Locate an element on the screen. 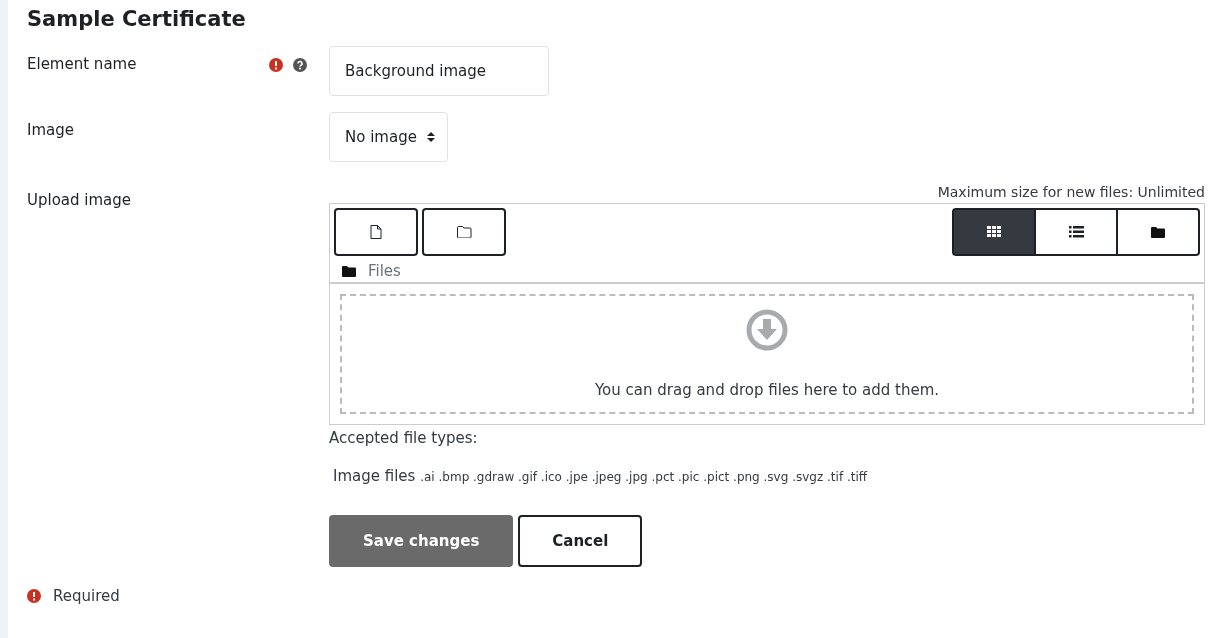  create-folder-button is located at coordinates (464, 232).